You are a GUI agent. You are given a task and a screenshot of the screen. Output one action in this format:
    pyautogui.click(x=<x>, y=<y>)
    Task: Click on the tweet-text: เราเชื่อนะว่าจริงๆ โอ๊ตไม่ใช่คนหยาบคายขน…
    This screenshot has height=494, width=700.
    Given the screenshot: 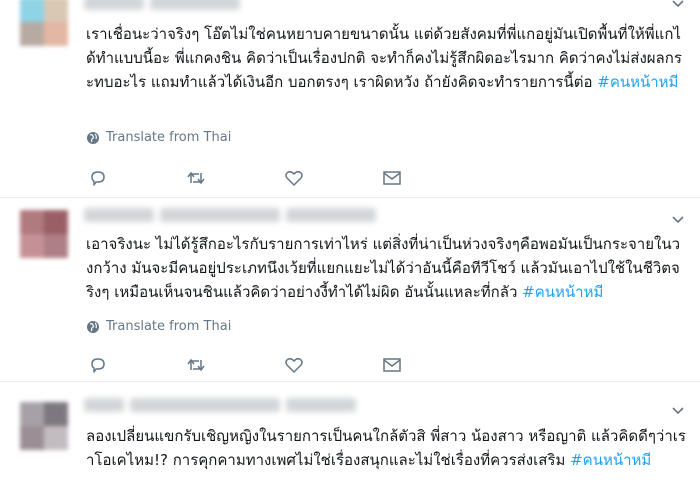 What is the action you would take?
    pyautogui.click(x=386, y=58)
    